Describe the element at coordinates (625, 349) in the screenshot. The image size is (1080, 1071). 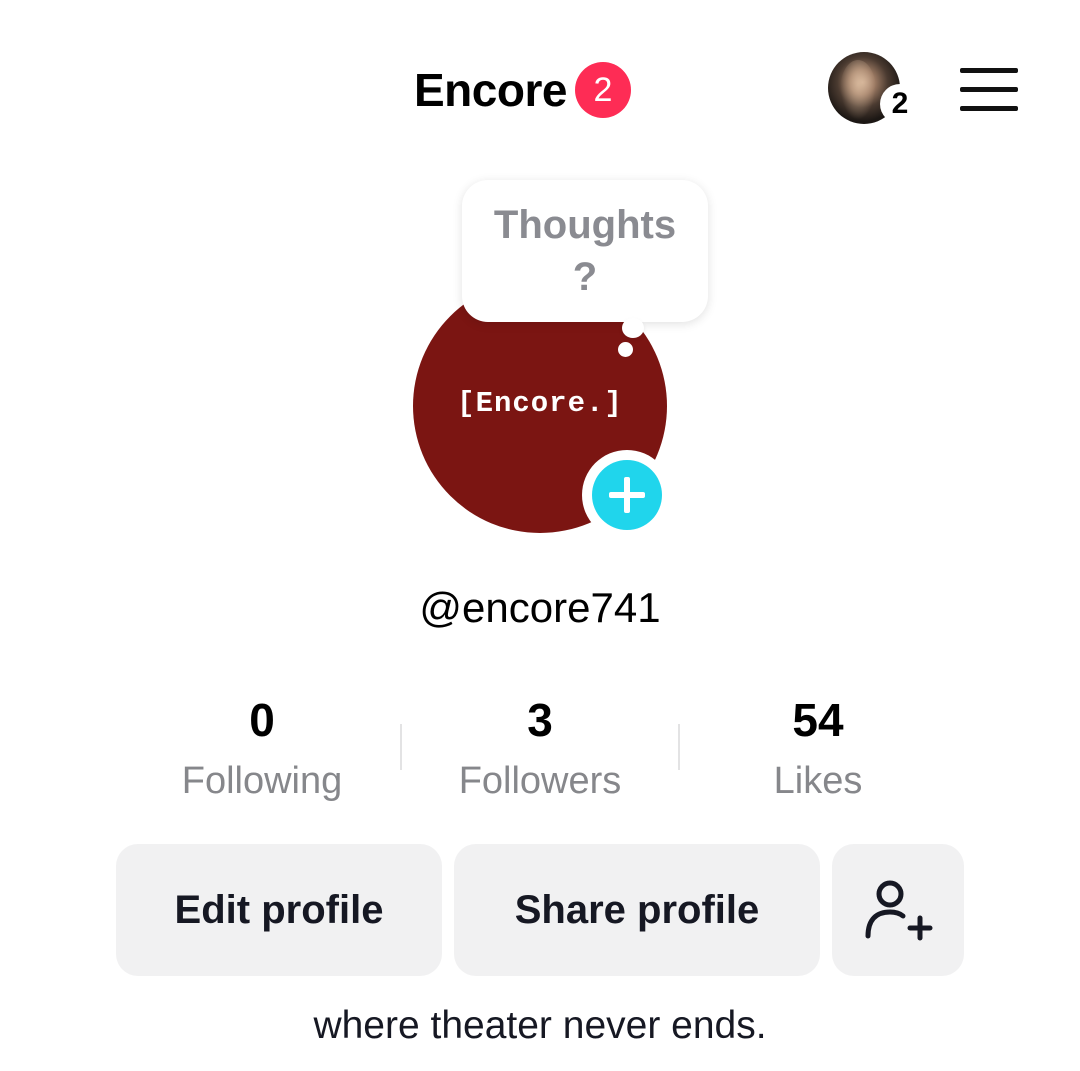
I see `bubble-tail-dot-small` at that location.